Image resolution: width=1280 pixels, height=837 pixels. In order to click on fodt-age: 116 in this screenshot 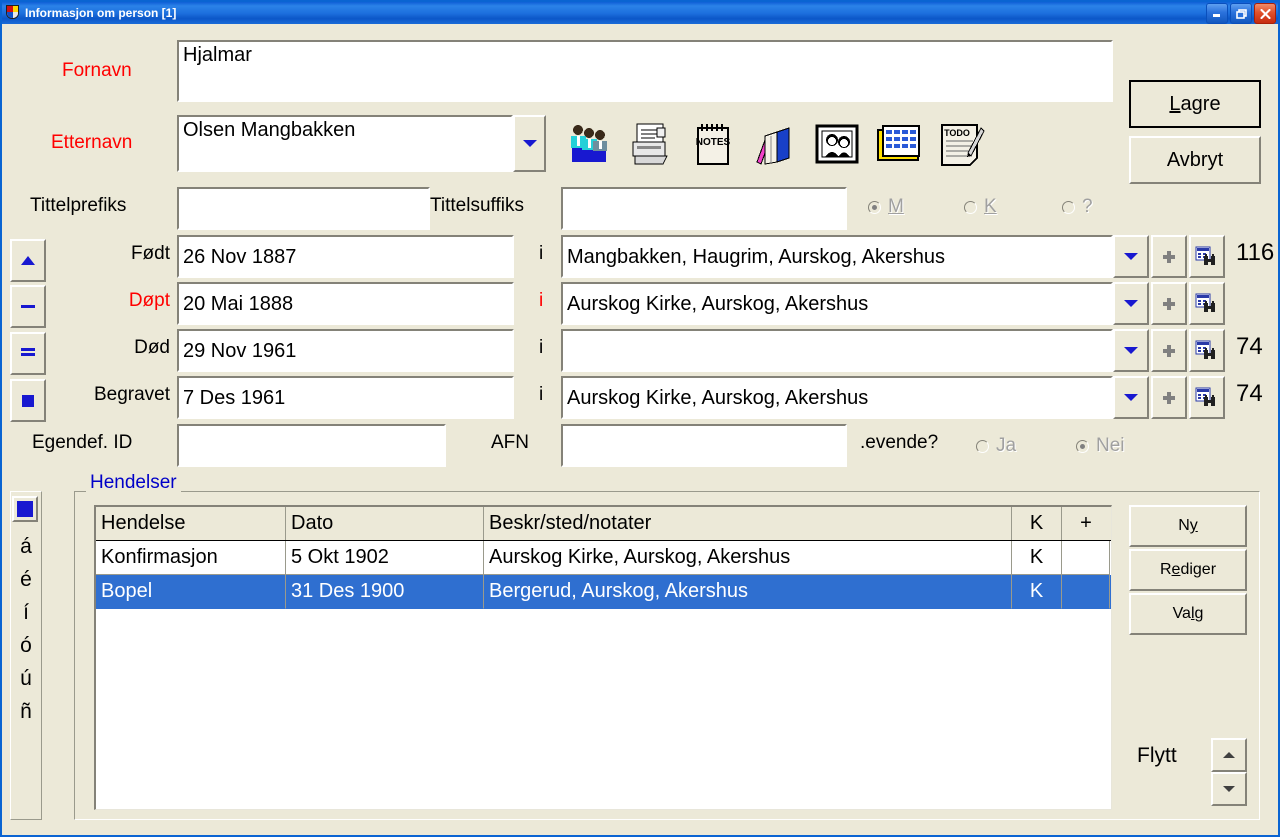, I will do `click(1255, 252)`.